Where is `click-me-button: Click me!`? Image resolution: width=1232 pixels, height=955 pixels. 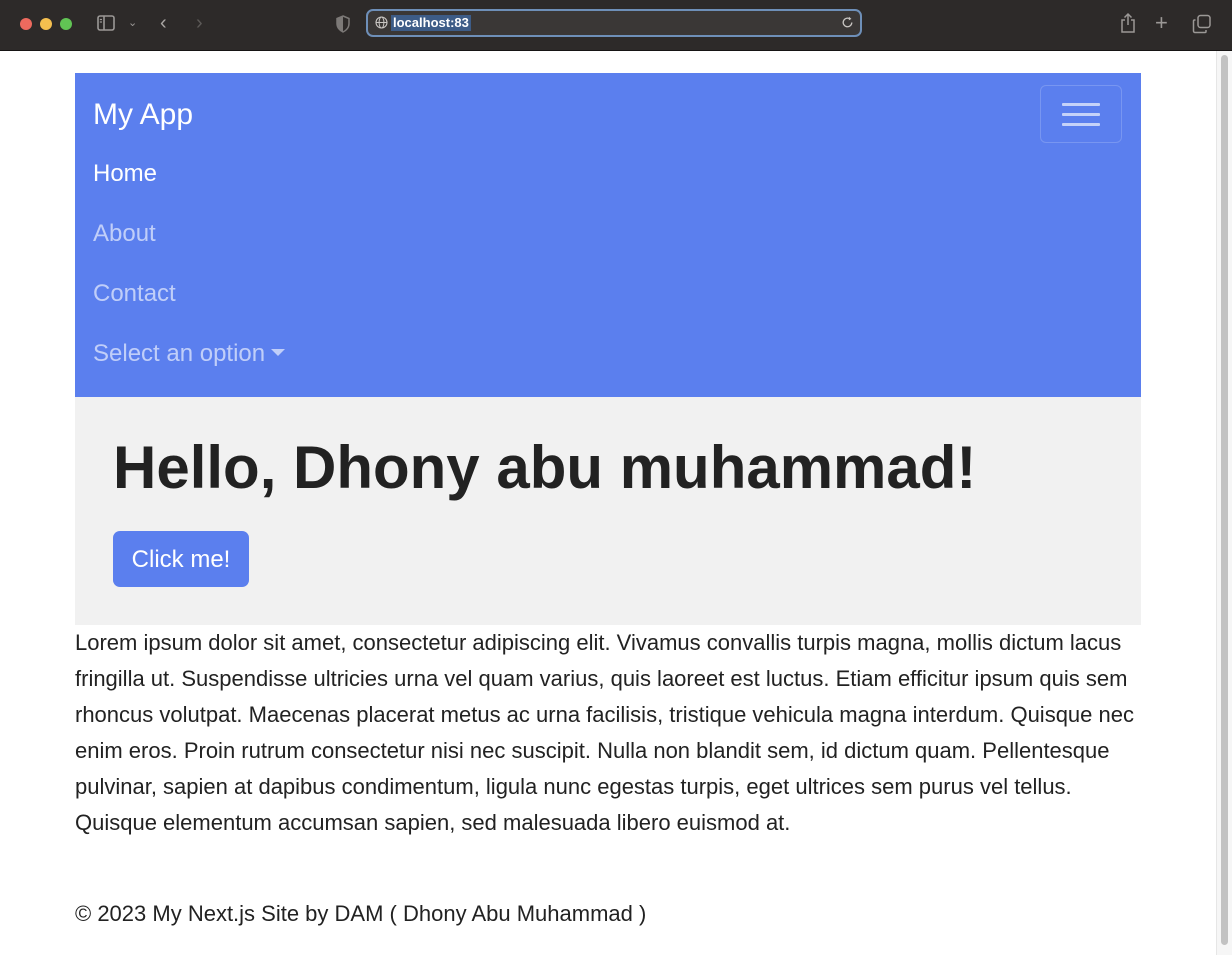
click-me-button: Click me! is located at coordinates (181, 559).